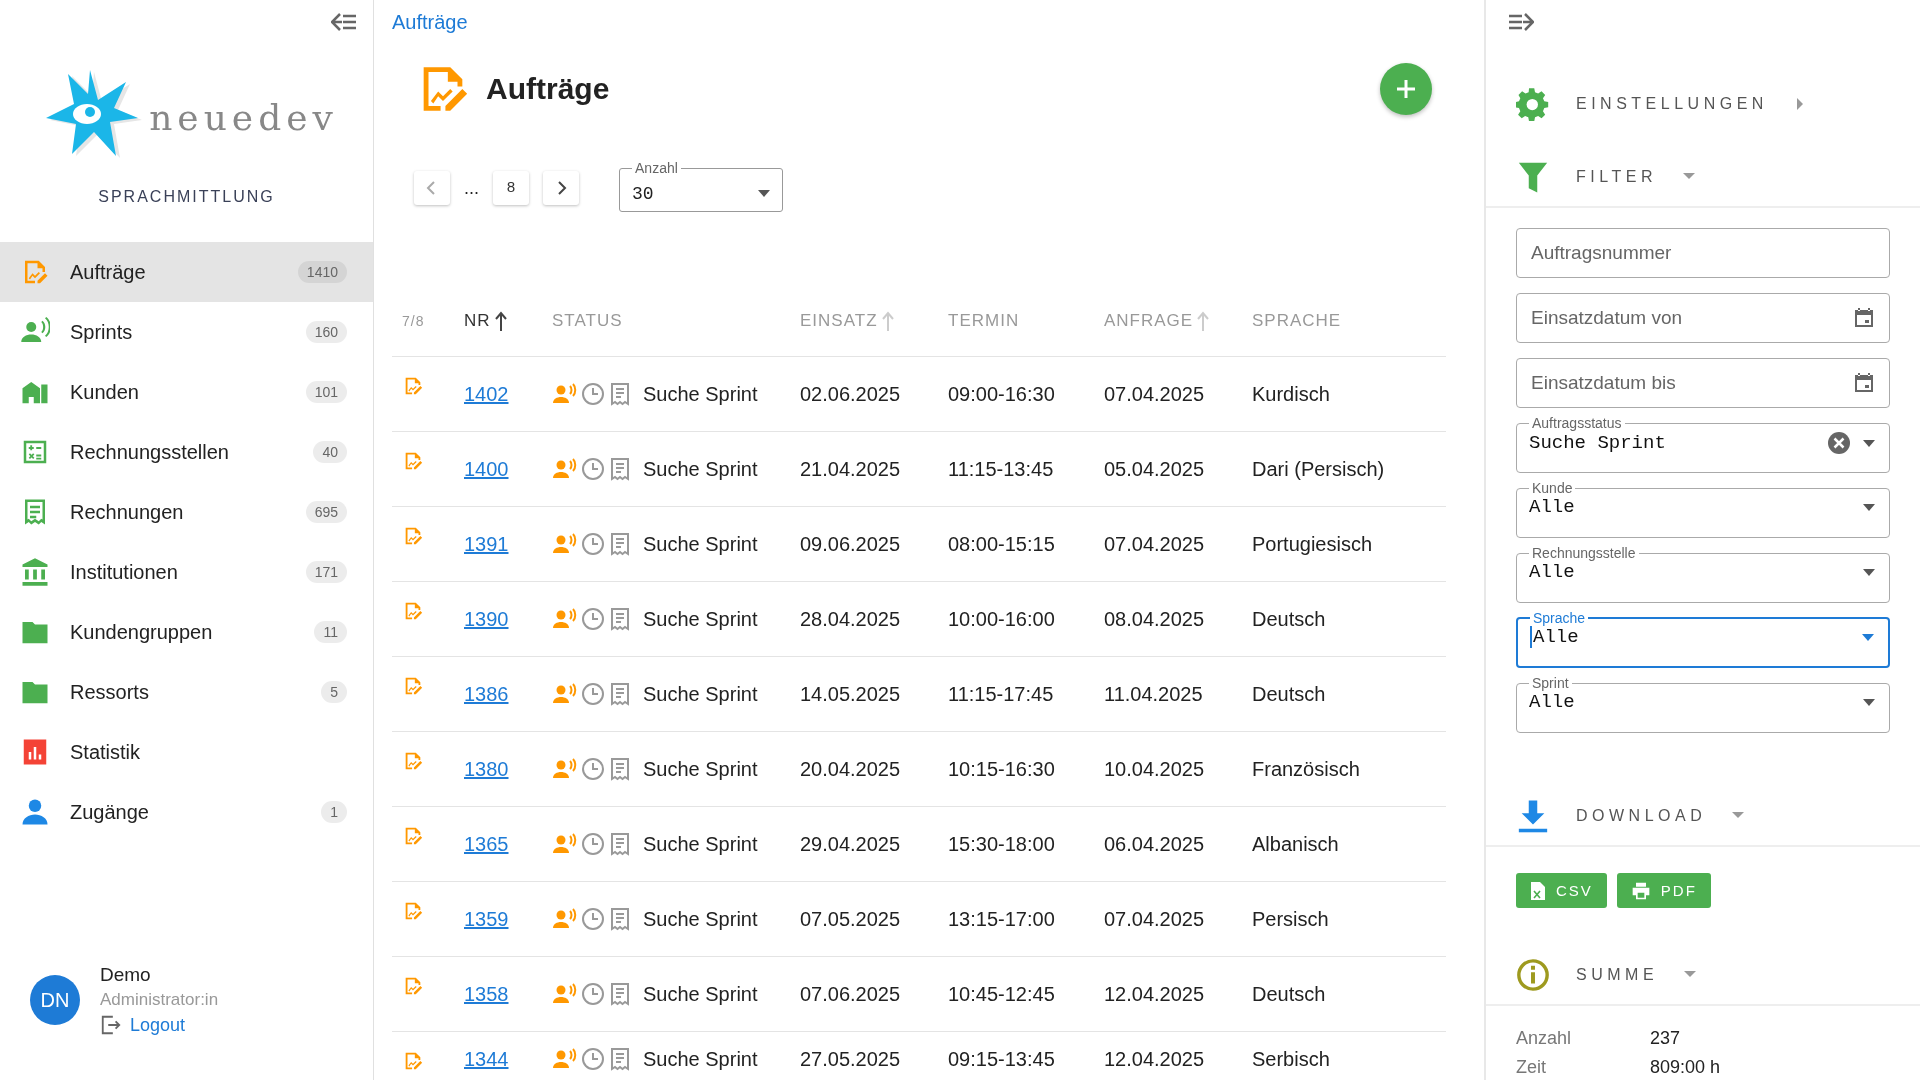  I want to click on table-cell-text: 15:30-18:00, so click(1002, 844).